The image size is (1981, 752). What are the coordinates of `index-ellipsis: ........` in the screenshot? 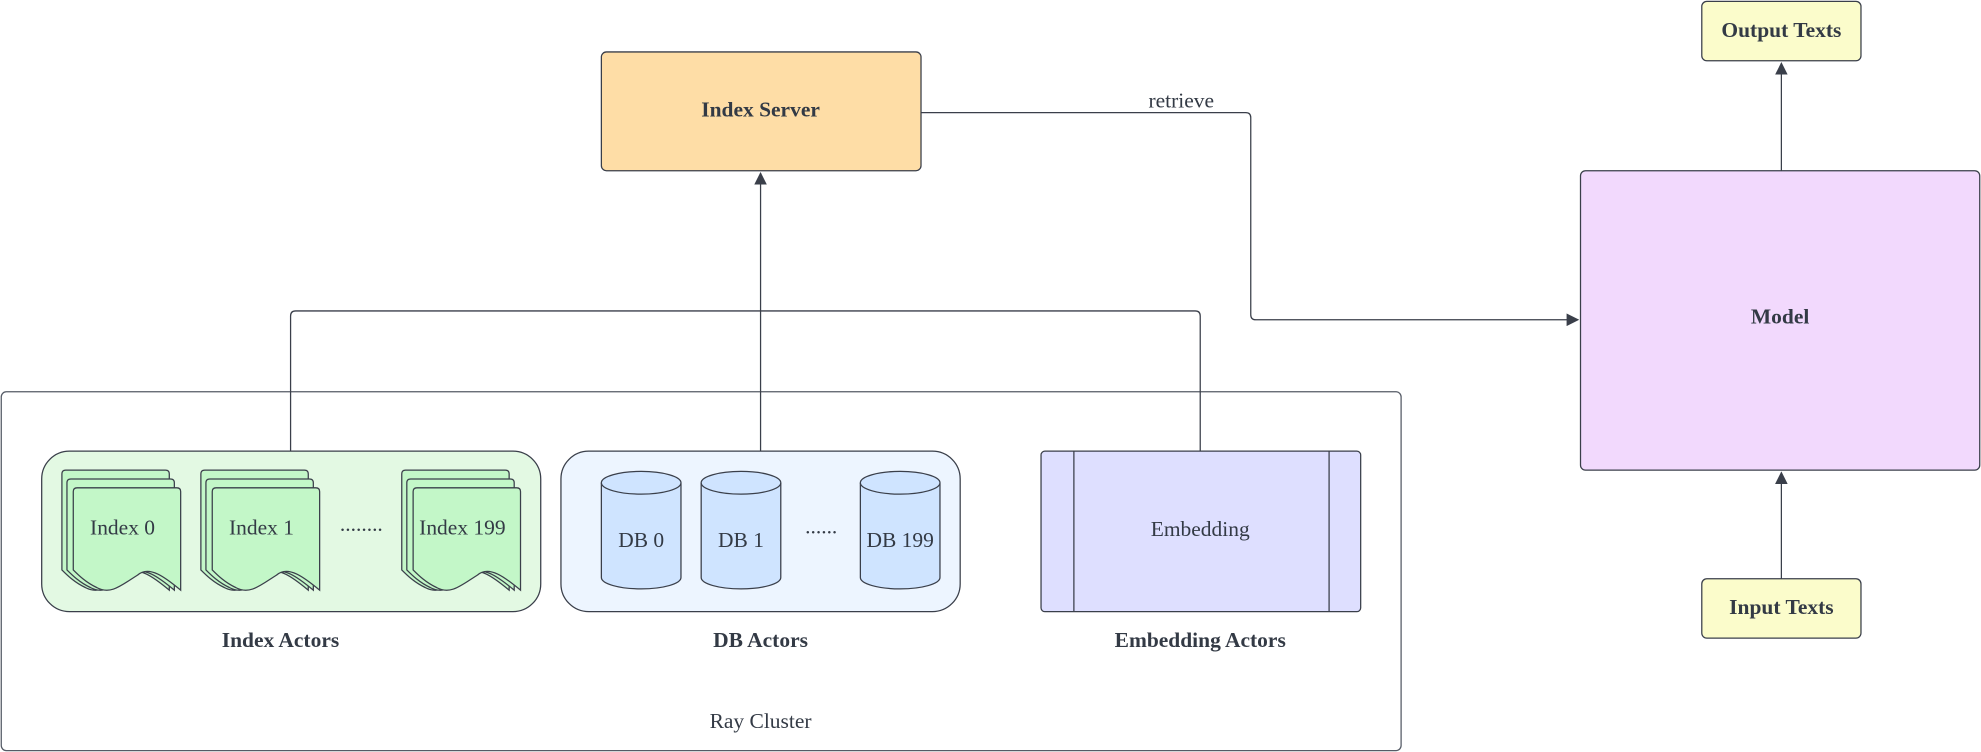 It's located at (361, 524).